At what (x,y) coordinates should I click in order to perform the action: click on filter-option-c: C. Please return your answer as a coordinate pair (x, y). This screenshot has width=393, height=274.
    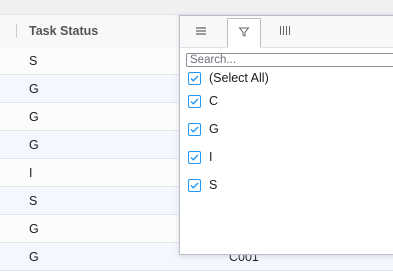
    Looking at the image, I should click on (203, 101).